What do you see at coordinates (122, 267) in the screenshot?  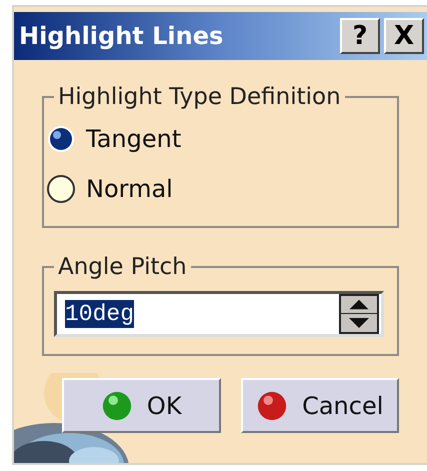 I see `group-legend: Angle Pitch` at bounding box center [122, 267].